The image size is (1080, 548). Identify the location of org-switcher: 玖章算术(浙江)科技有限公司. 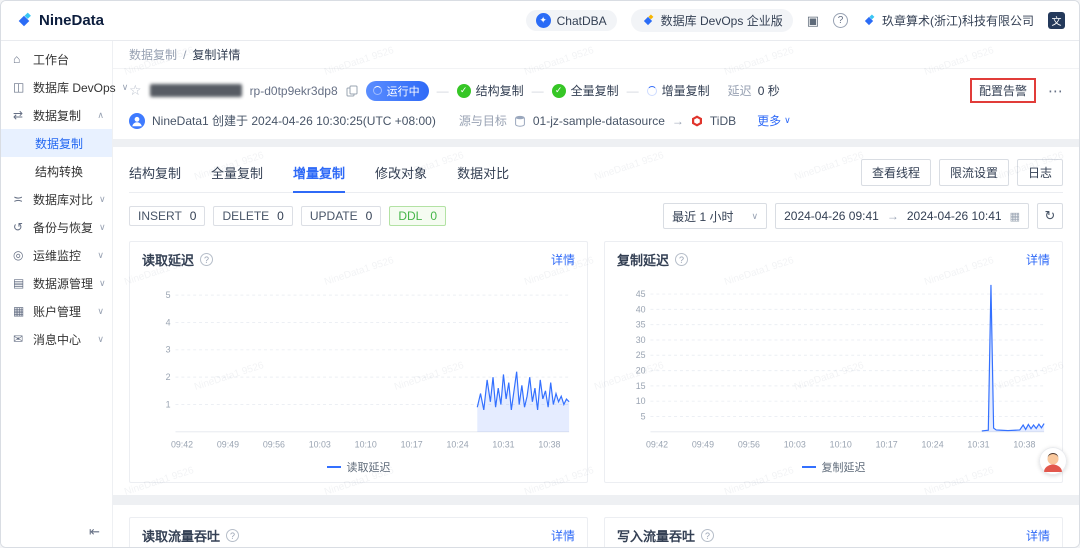
(948, 20).